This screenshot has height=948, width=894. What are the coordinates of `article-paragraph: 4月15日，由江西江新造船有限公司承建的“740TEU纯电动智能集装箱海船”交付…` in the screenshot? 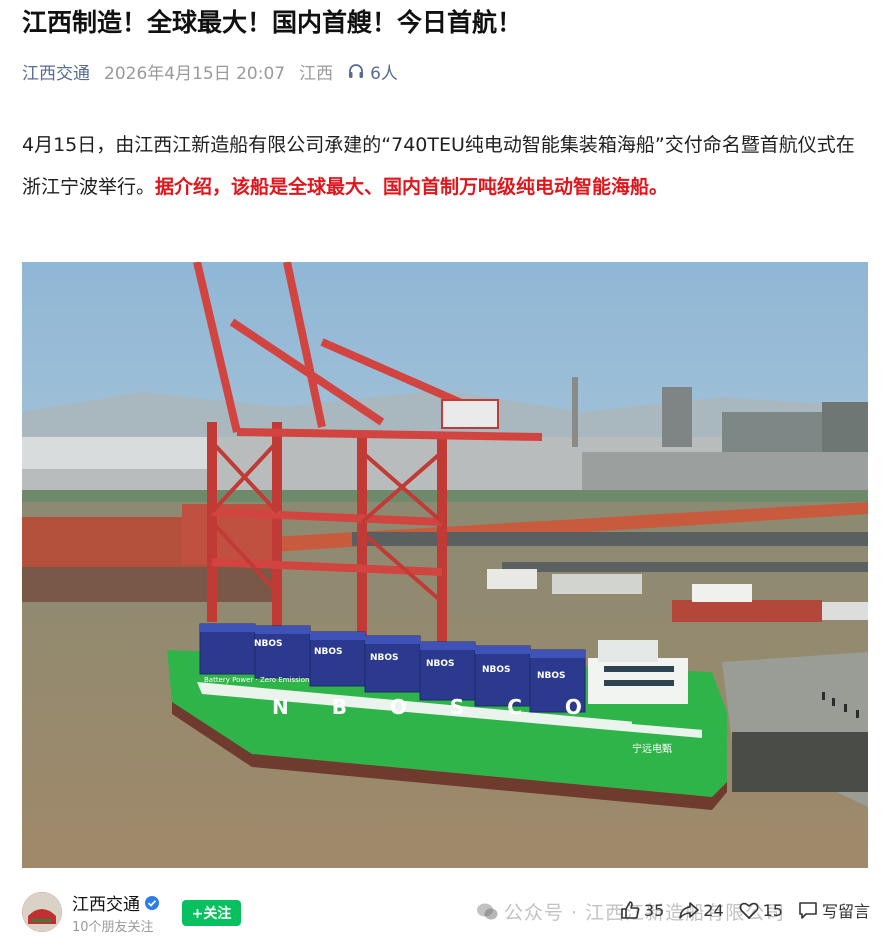 It's located at (447, 166).